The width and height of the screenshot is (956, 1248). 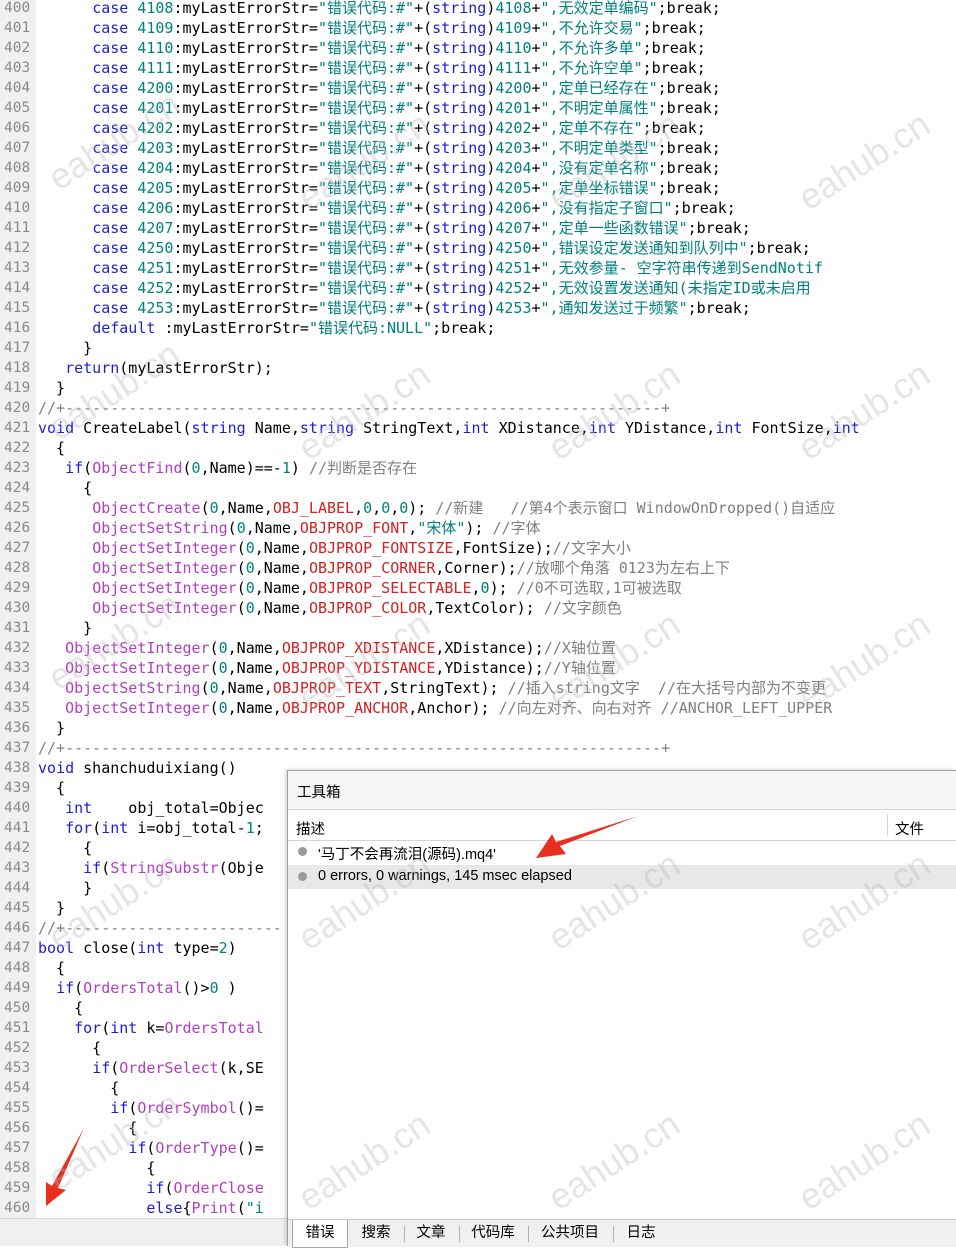 What do you see at coordinates (570, 1233) in the screenshot?
I see `tab-public-projects: 公共项目` at bounding box center [570, 1233].